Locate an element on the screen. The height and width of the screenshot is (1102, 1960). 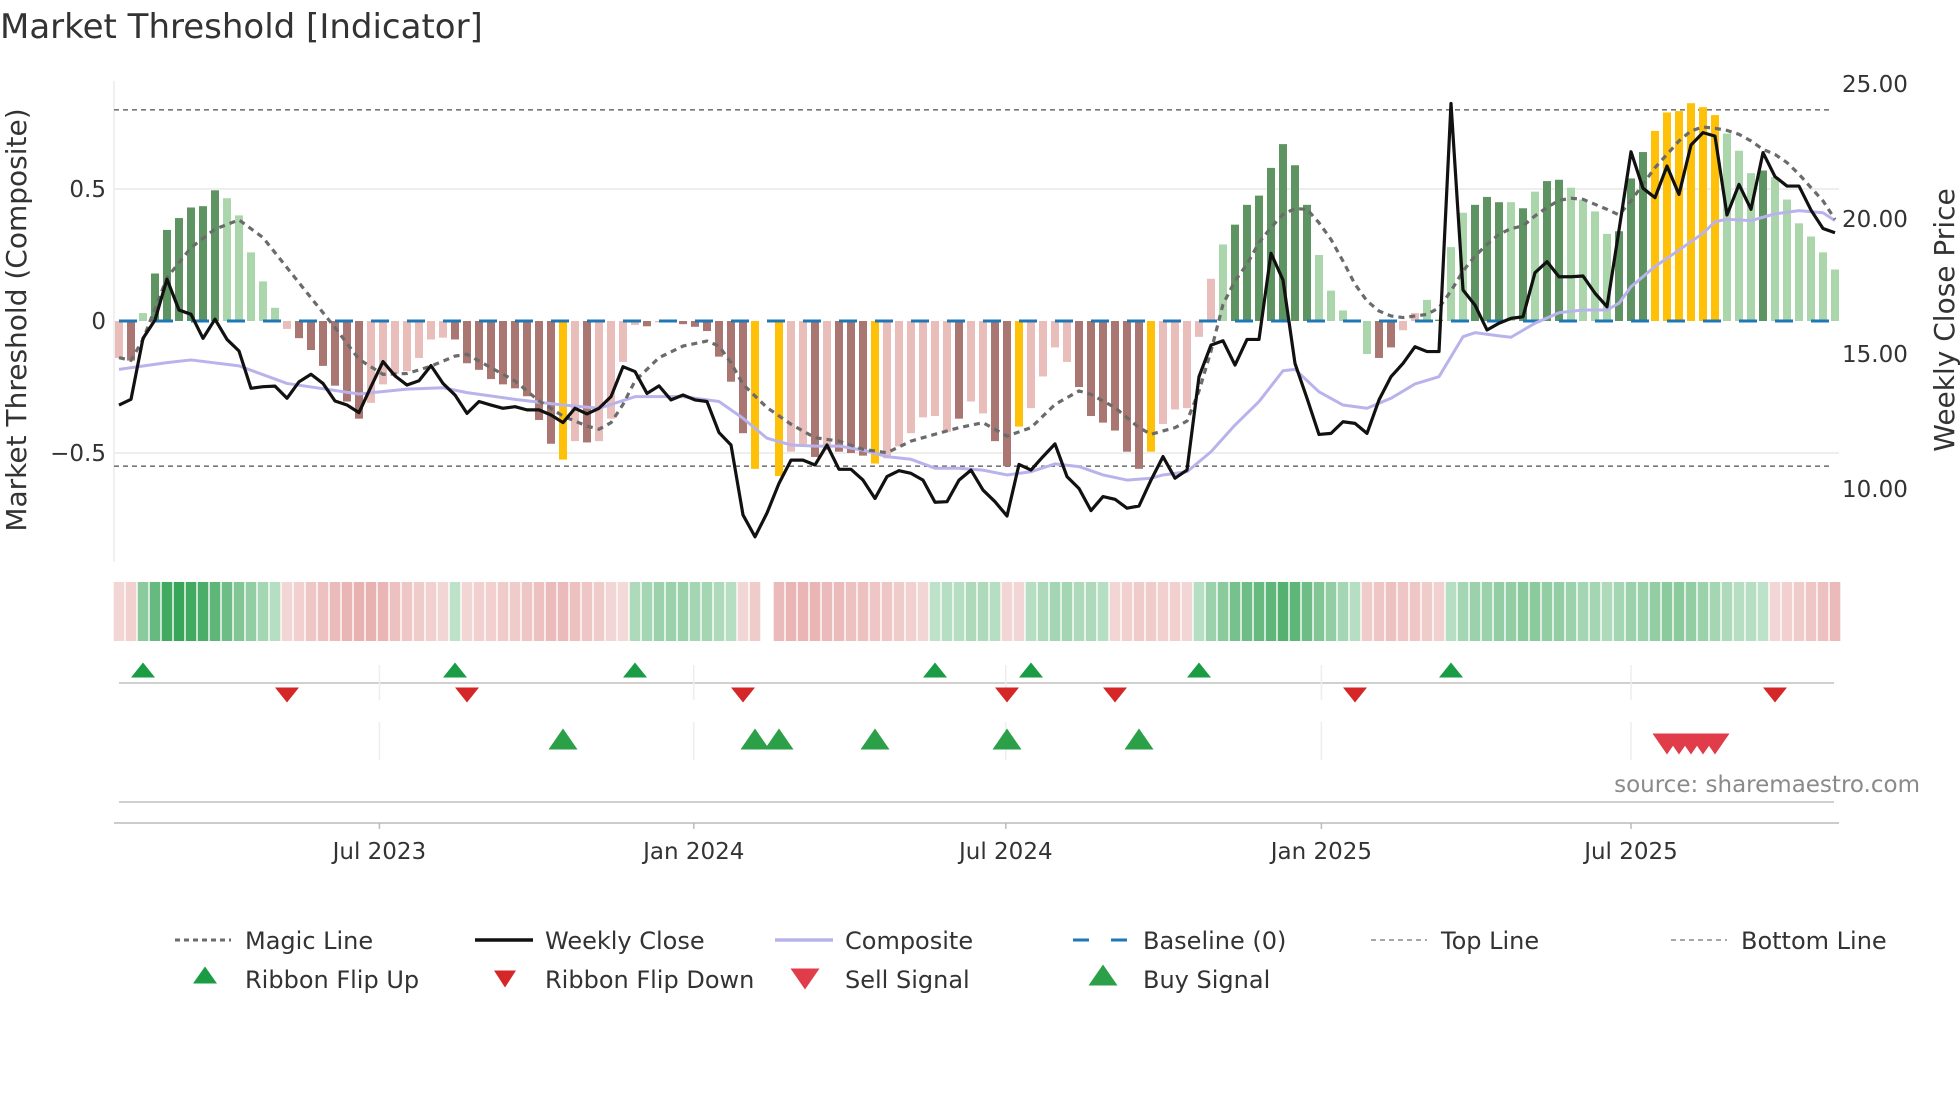
legend-triangle-down-icon is located at coordinates (505, 979).